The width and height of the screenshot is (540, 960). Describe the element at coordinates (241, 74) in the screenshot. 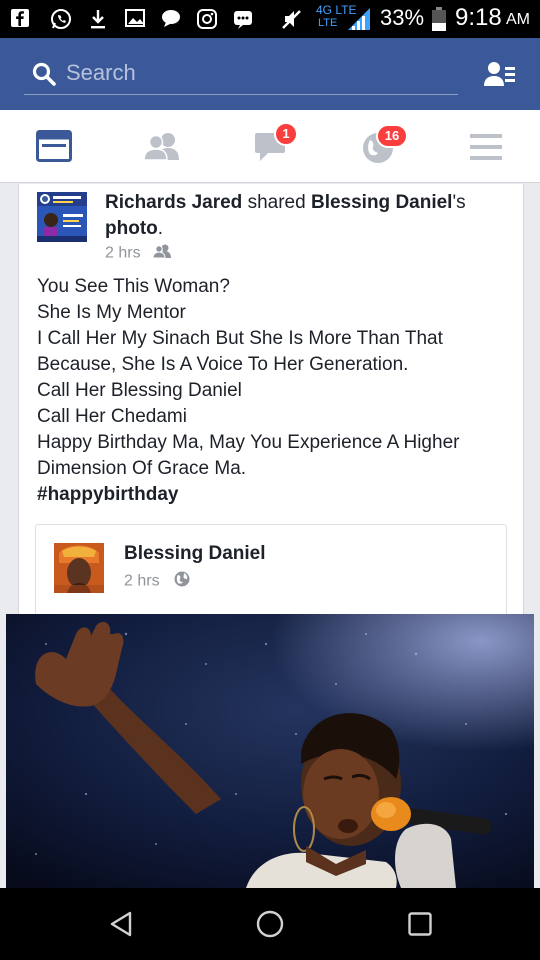

I see `search-bar: Search` at that location.